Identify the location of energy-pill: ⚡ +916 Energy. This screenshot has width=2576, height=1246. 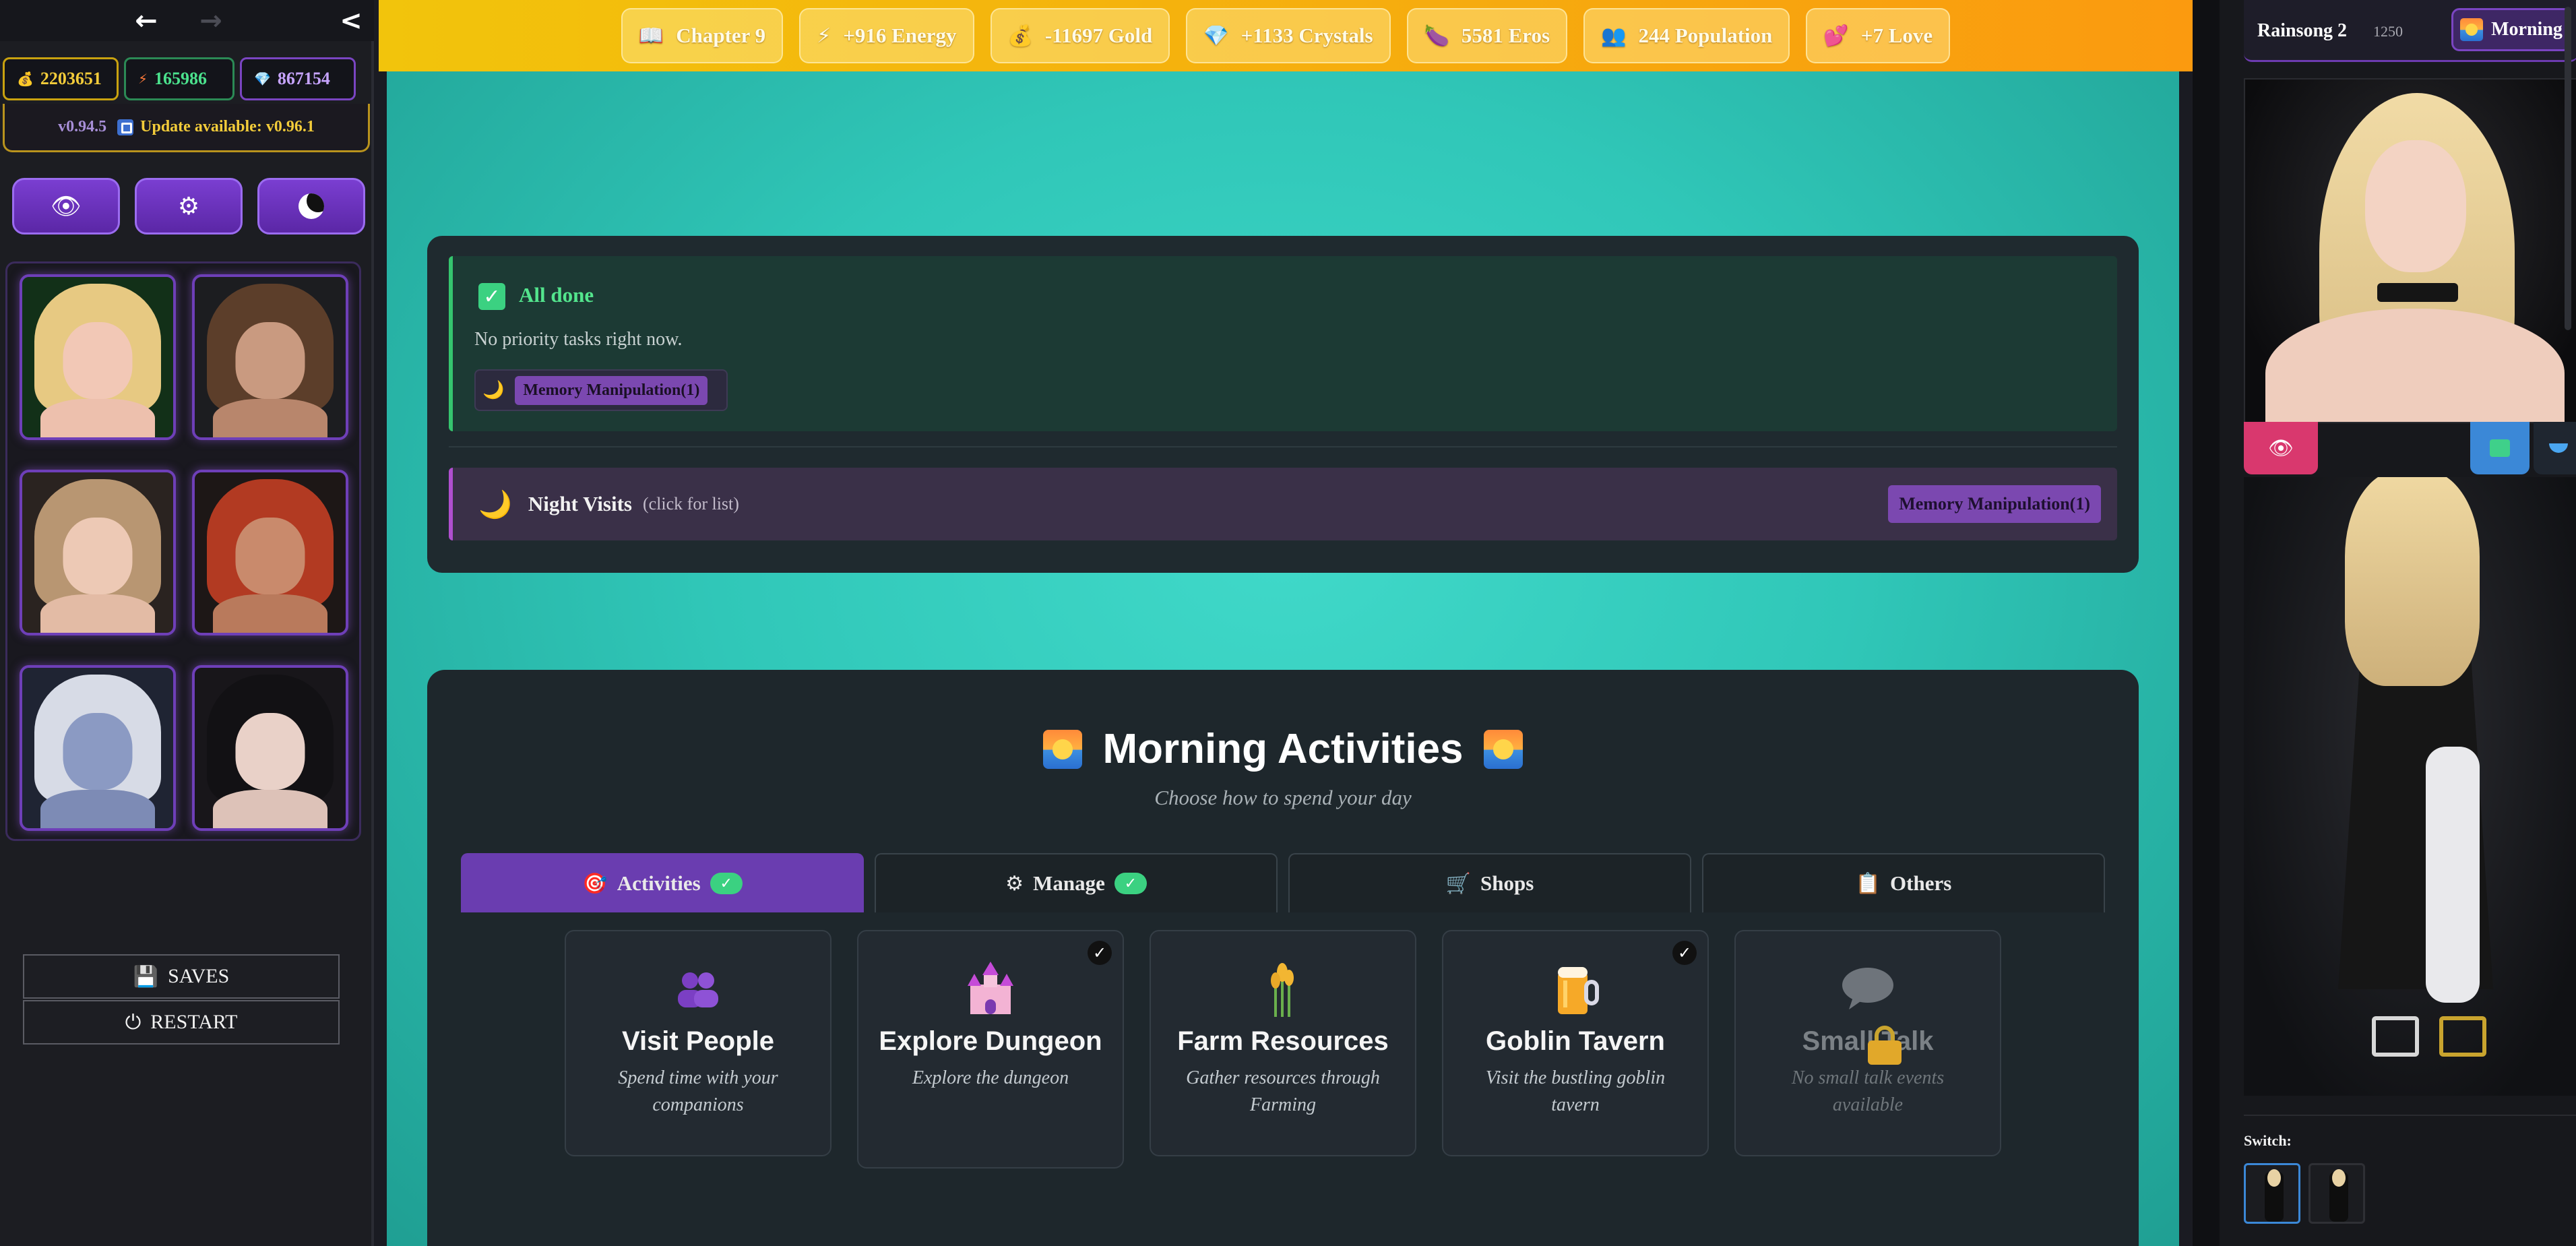
(886, 35).